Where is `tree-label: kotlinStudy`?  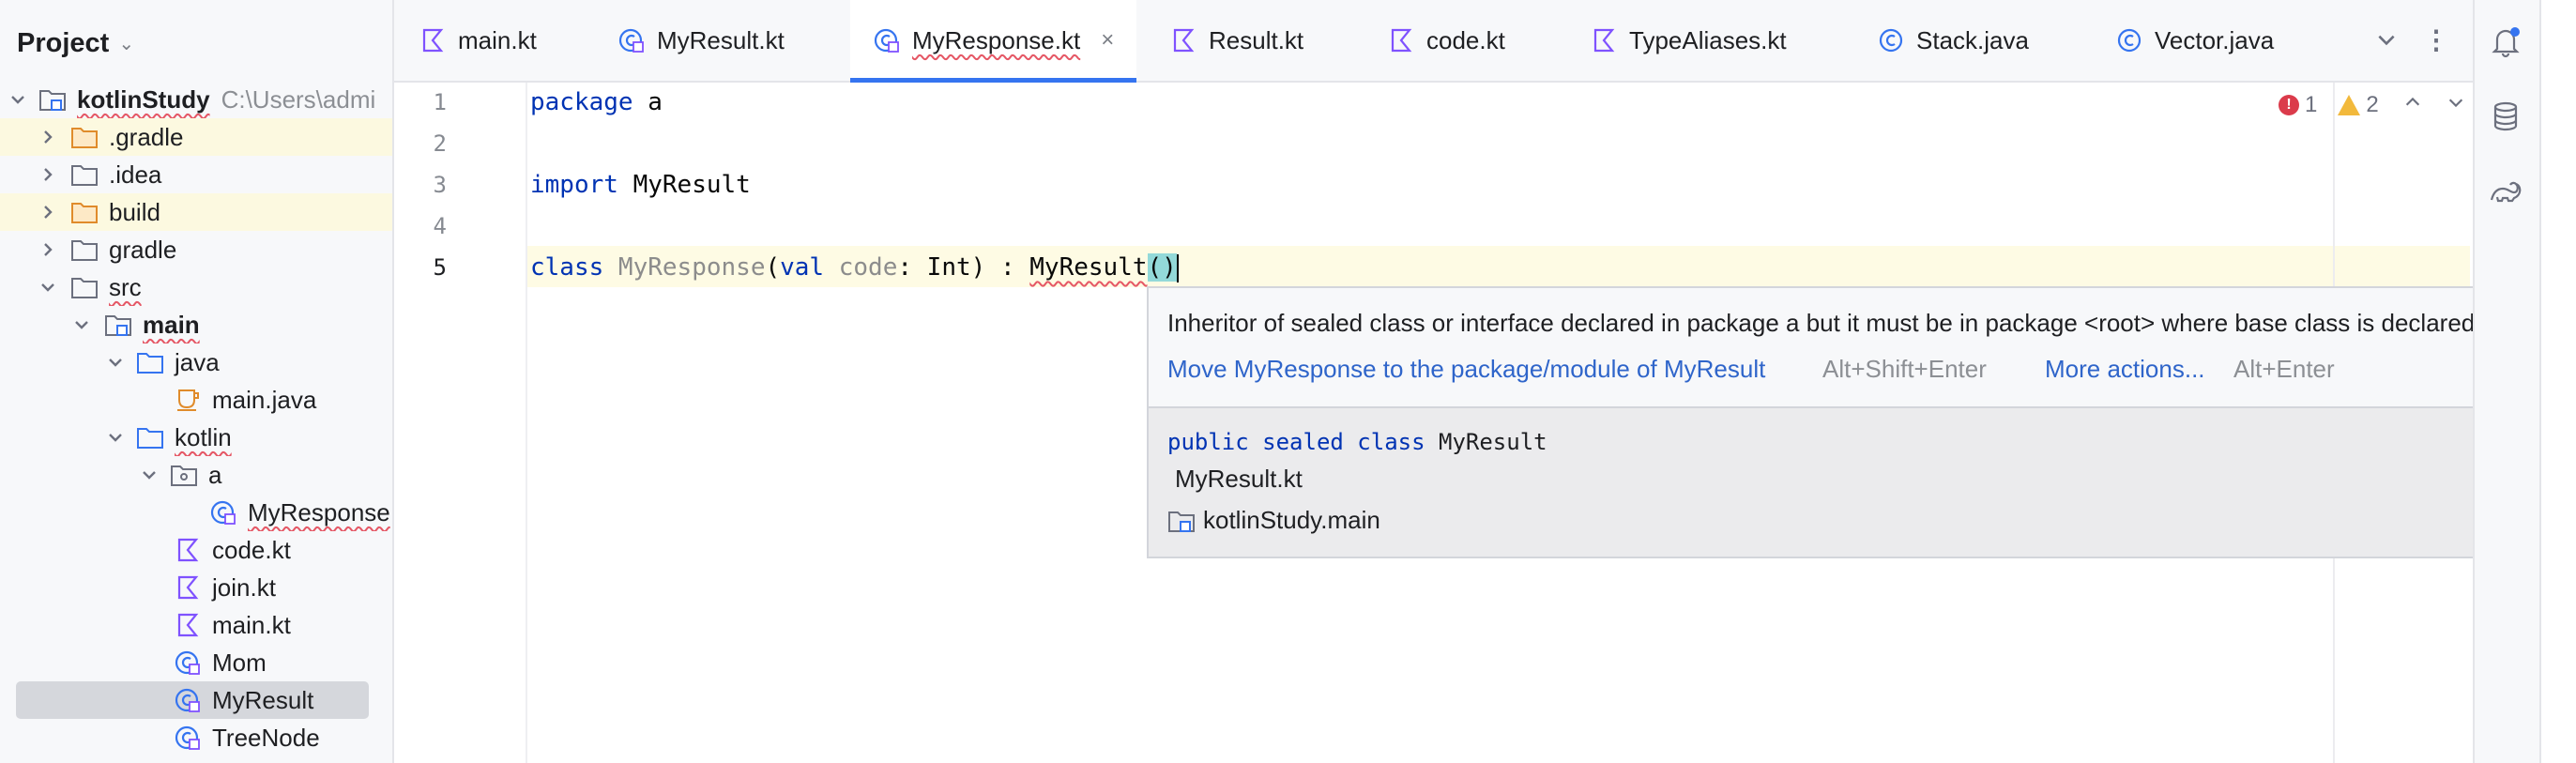 tree-label: kotlinStudy is located at coordinates (143, 99).